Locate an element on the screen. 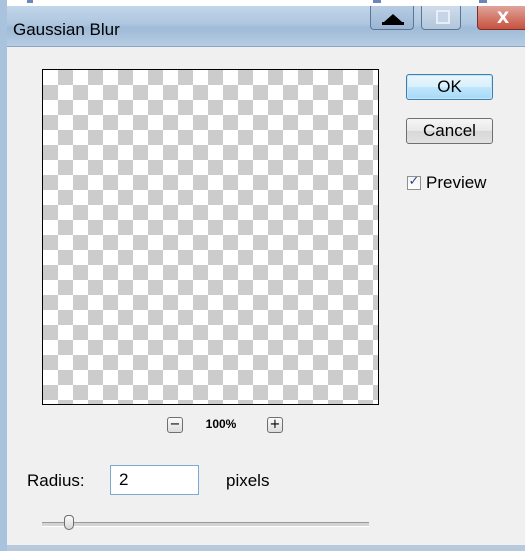 This screenshot has height=551, width=525. cancel-button: Cancel is located at coordinates (449, 131).